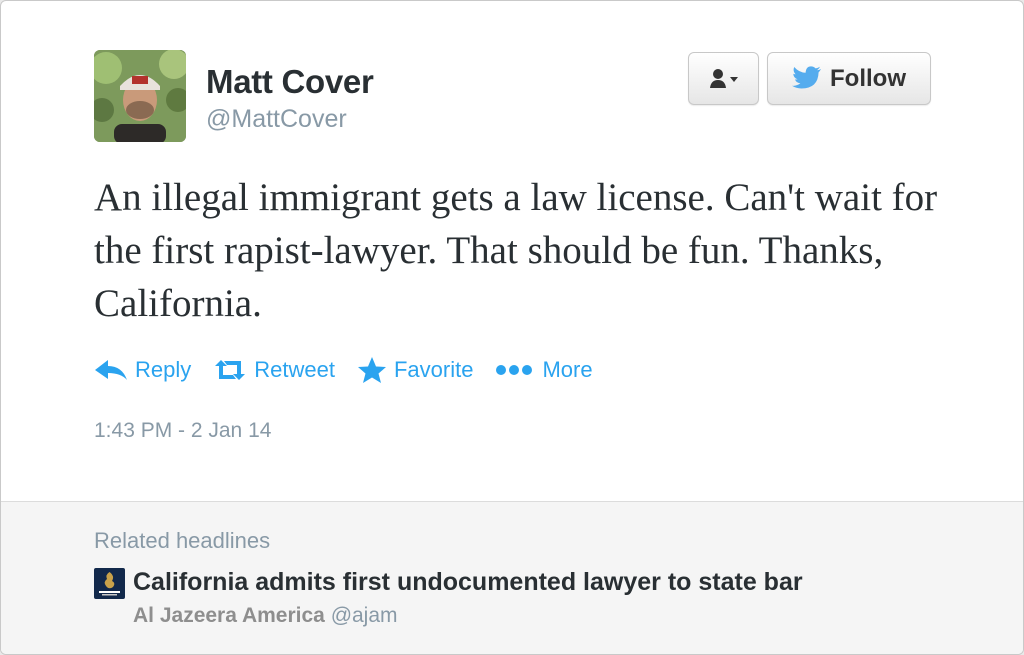 This screenshot has height=655, width=1024. I want to click on more-button: More, so click(544, 370).